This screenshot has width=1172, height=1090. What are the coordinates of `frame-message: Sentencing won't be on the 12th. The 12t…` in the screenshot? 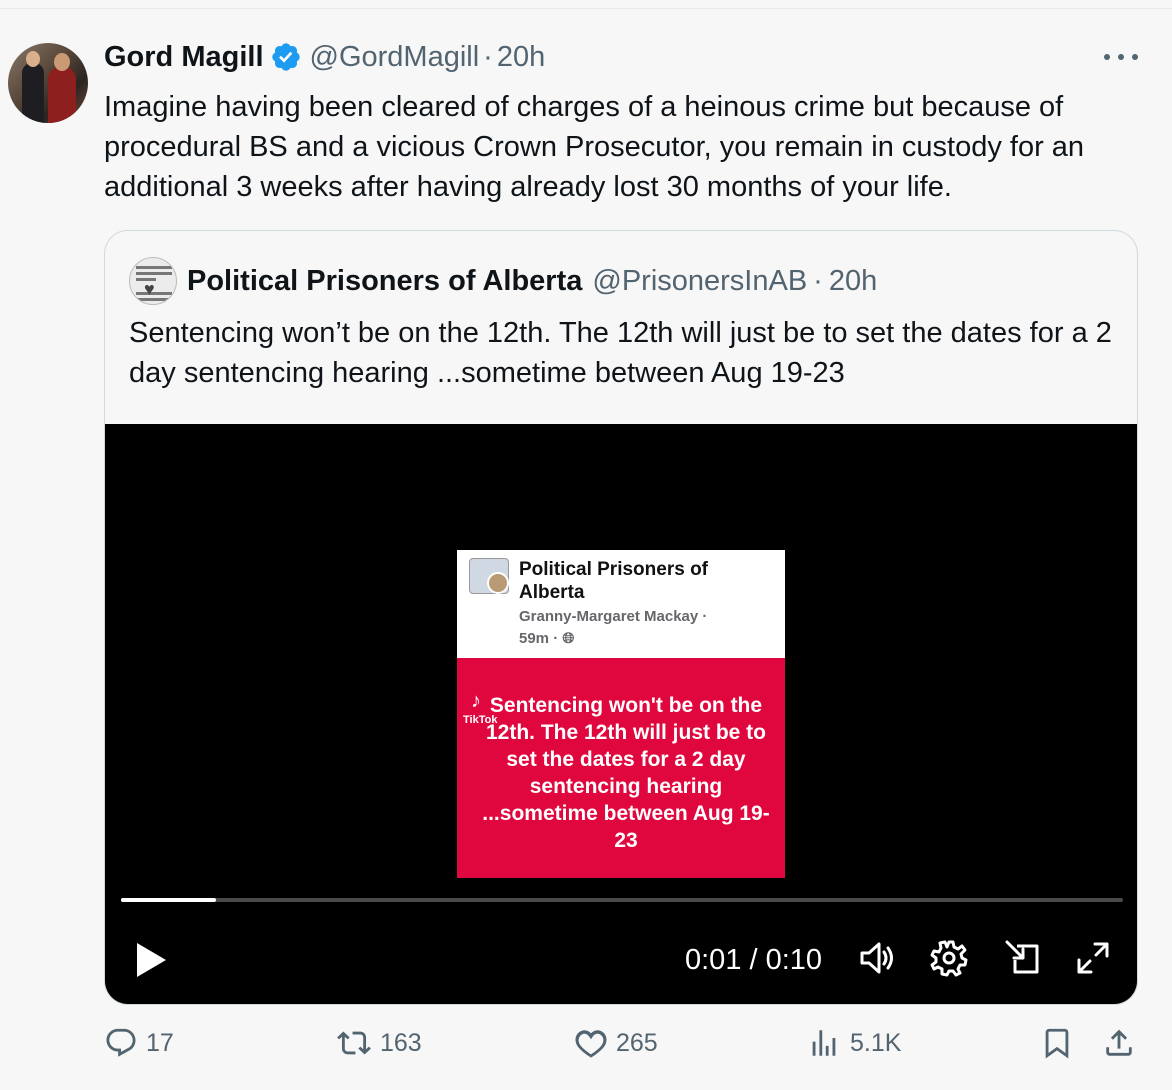 It's located at (626, 773).